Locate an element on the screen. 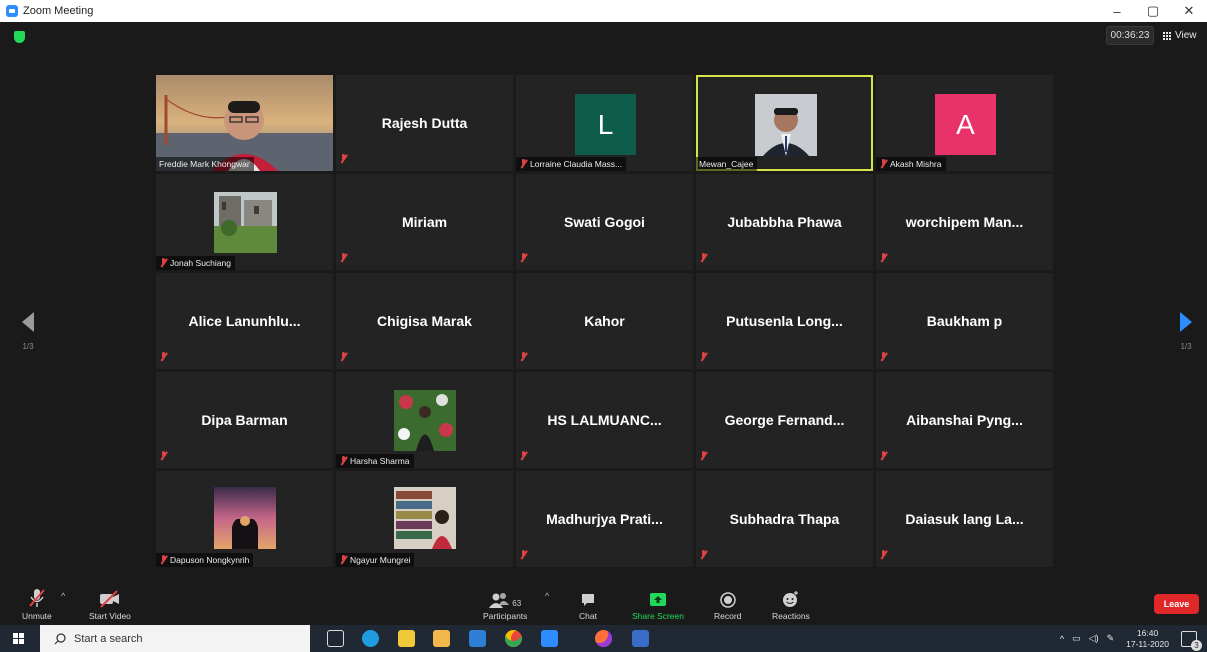 Image resolution: width=1207 pixels, height=652 pixels. restore-button: ▢ is located at coordinates (1153, 11).